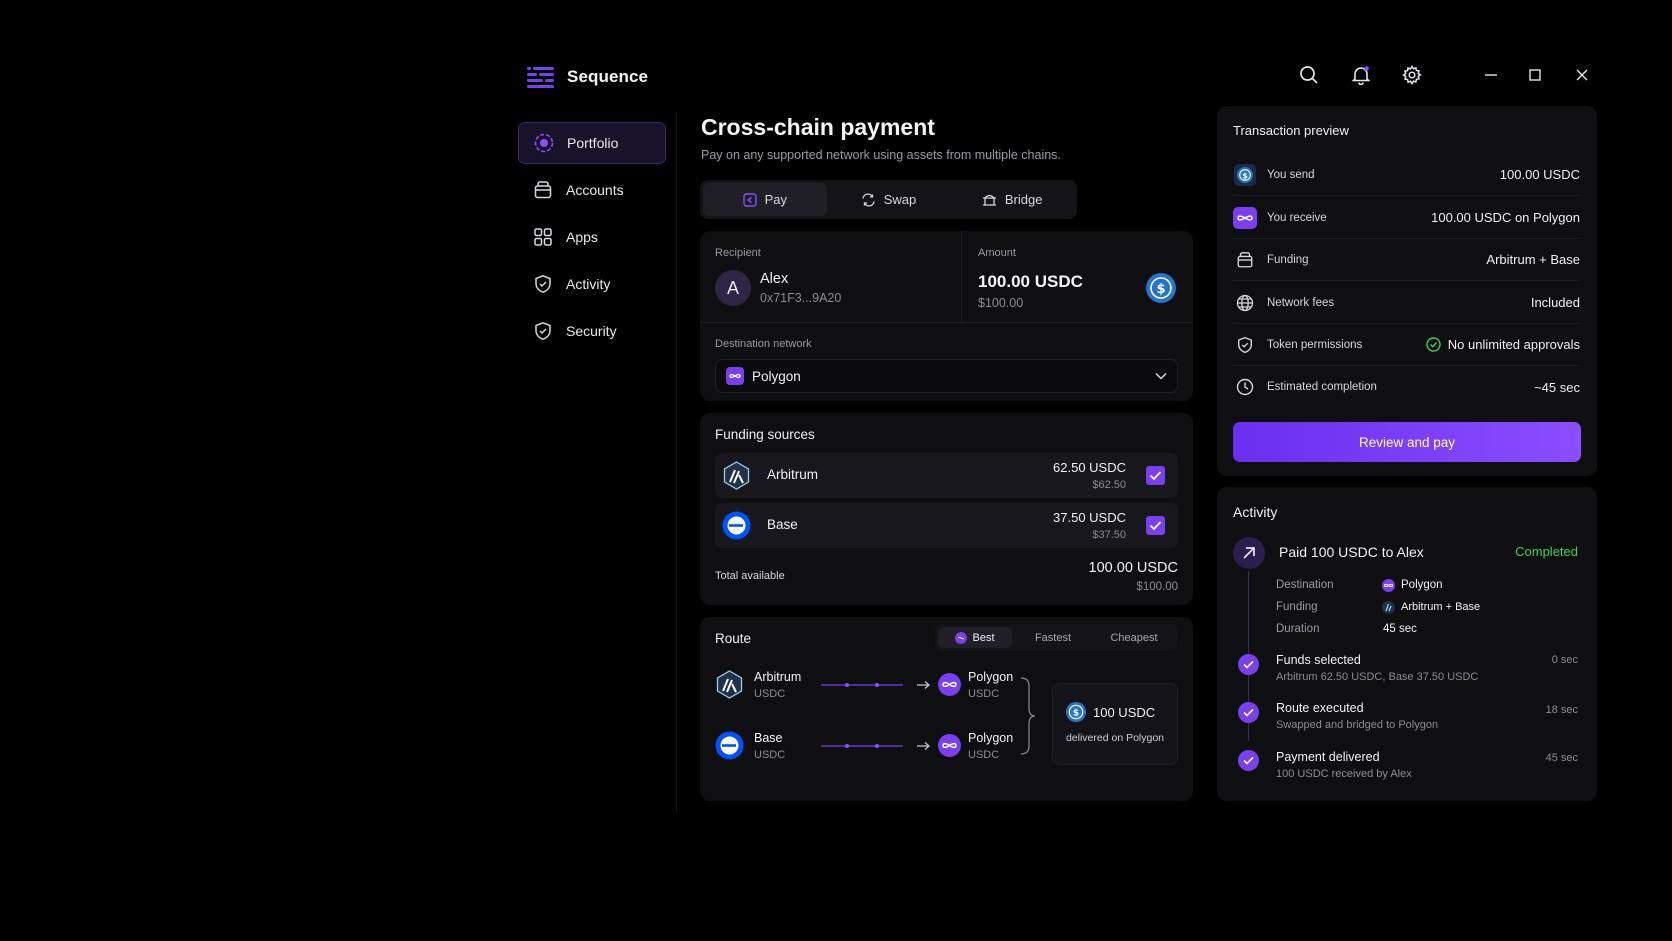 This screenshot has width=1672, height=941. I want to click on step-title: Funds selected, so click(1318, 660).